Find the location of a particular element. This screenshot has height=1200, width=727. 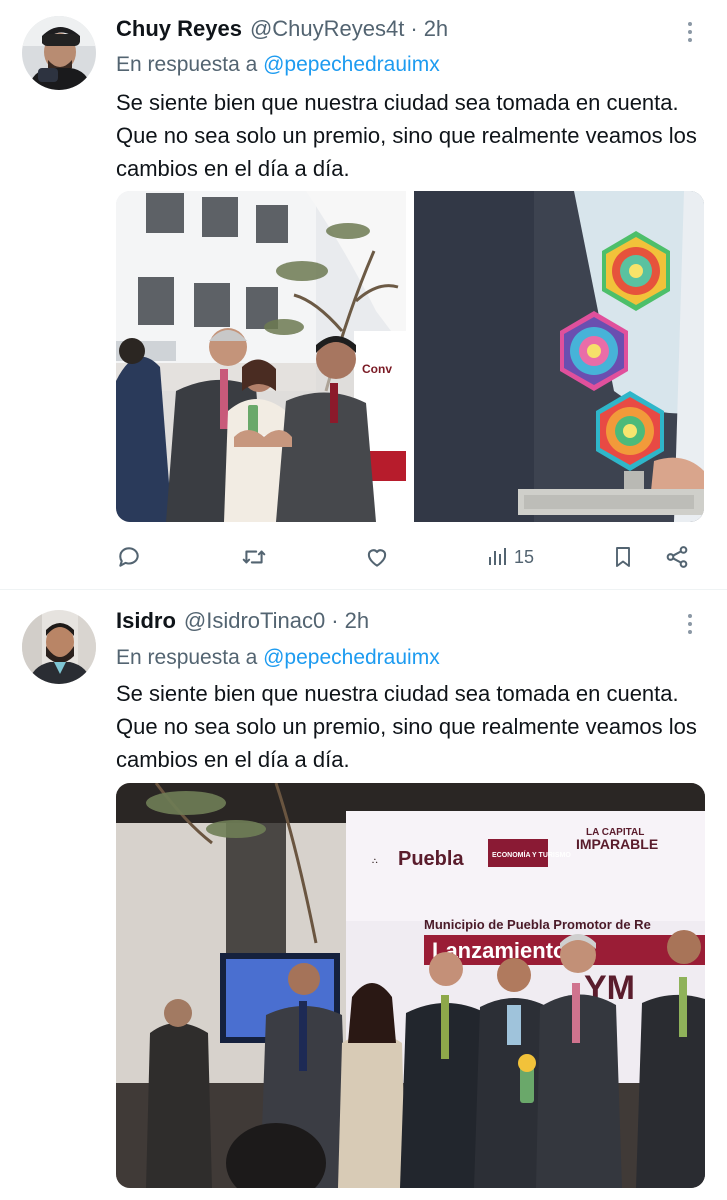

tweet-photo is located at coordinates (559, 356).